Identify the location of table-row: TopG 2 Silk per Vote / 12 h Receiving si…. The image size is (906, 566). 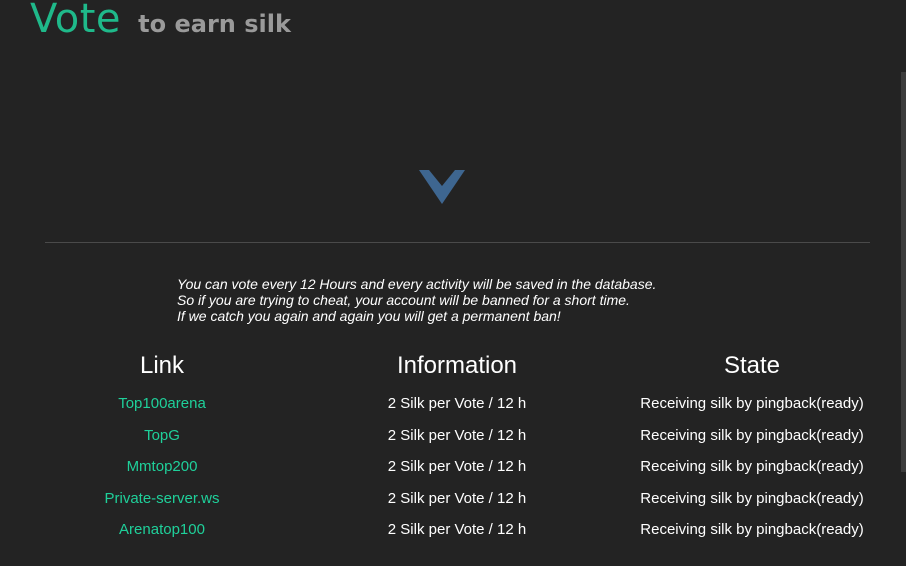
(453, 438).